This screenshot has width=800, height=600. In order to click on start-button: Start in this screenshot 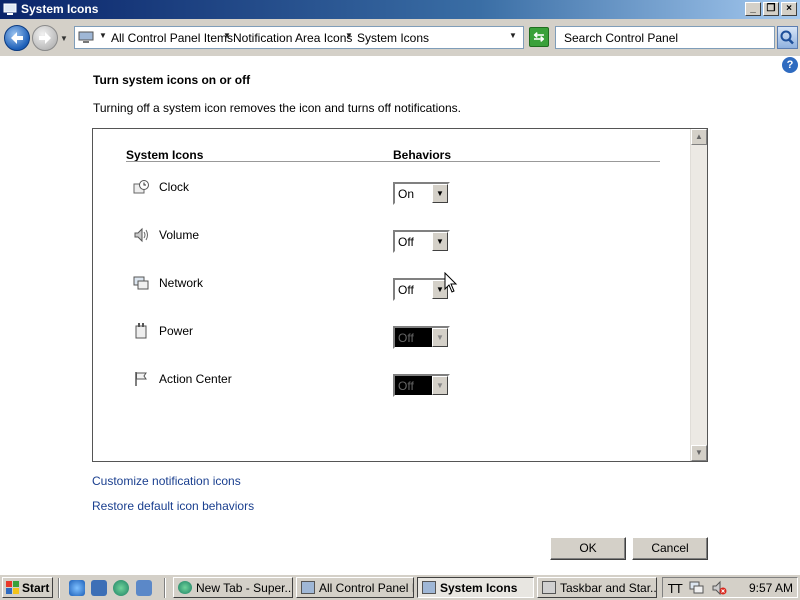, I will do `click(27, 587)`.